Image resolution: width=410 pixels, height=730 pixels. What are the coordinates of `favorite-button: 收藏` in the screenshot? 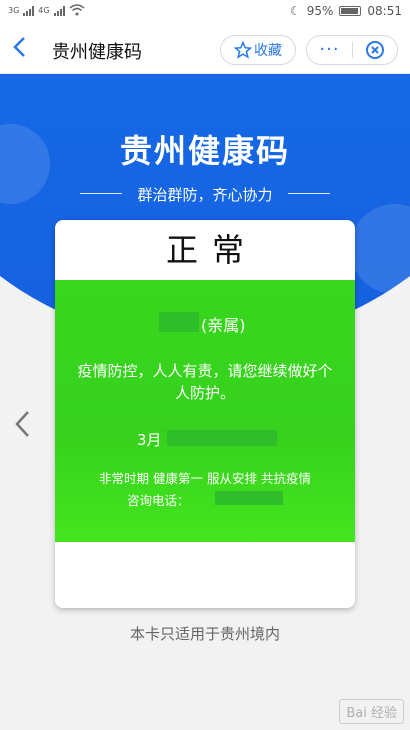 It's located at (258, 50).